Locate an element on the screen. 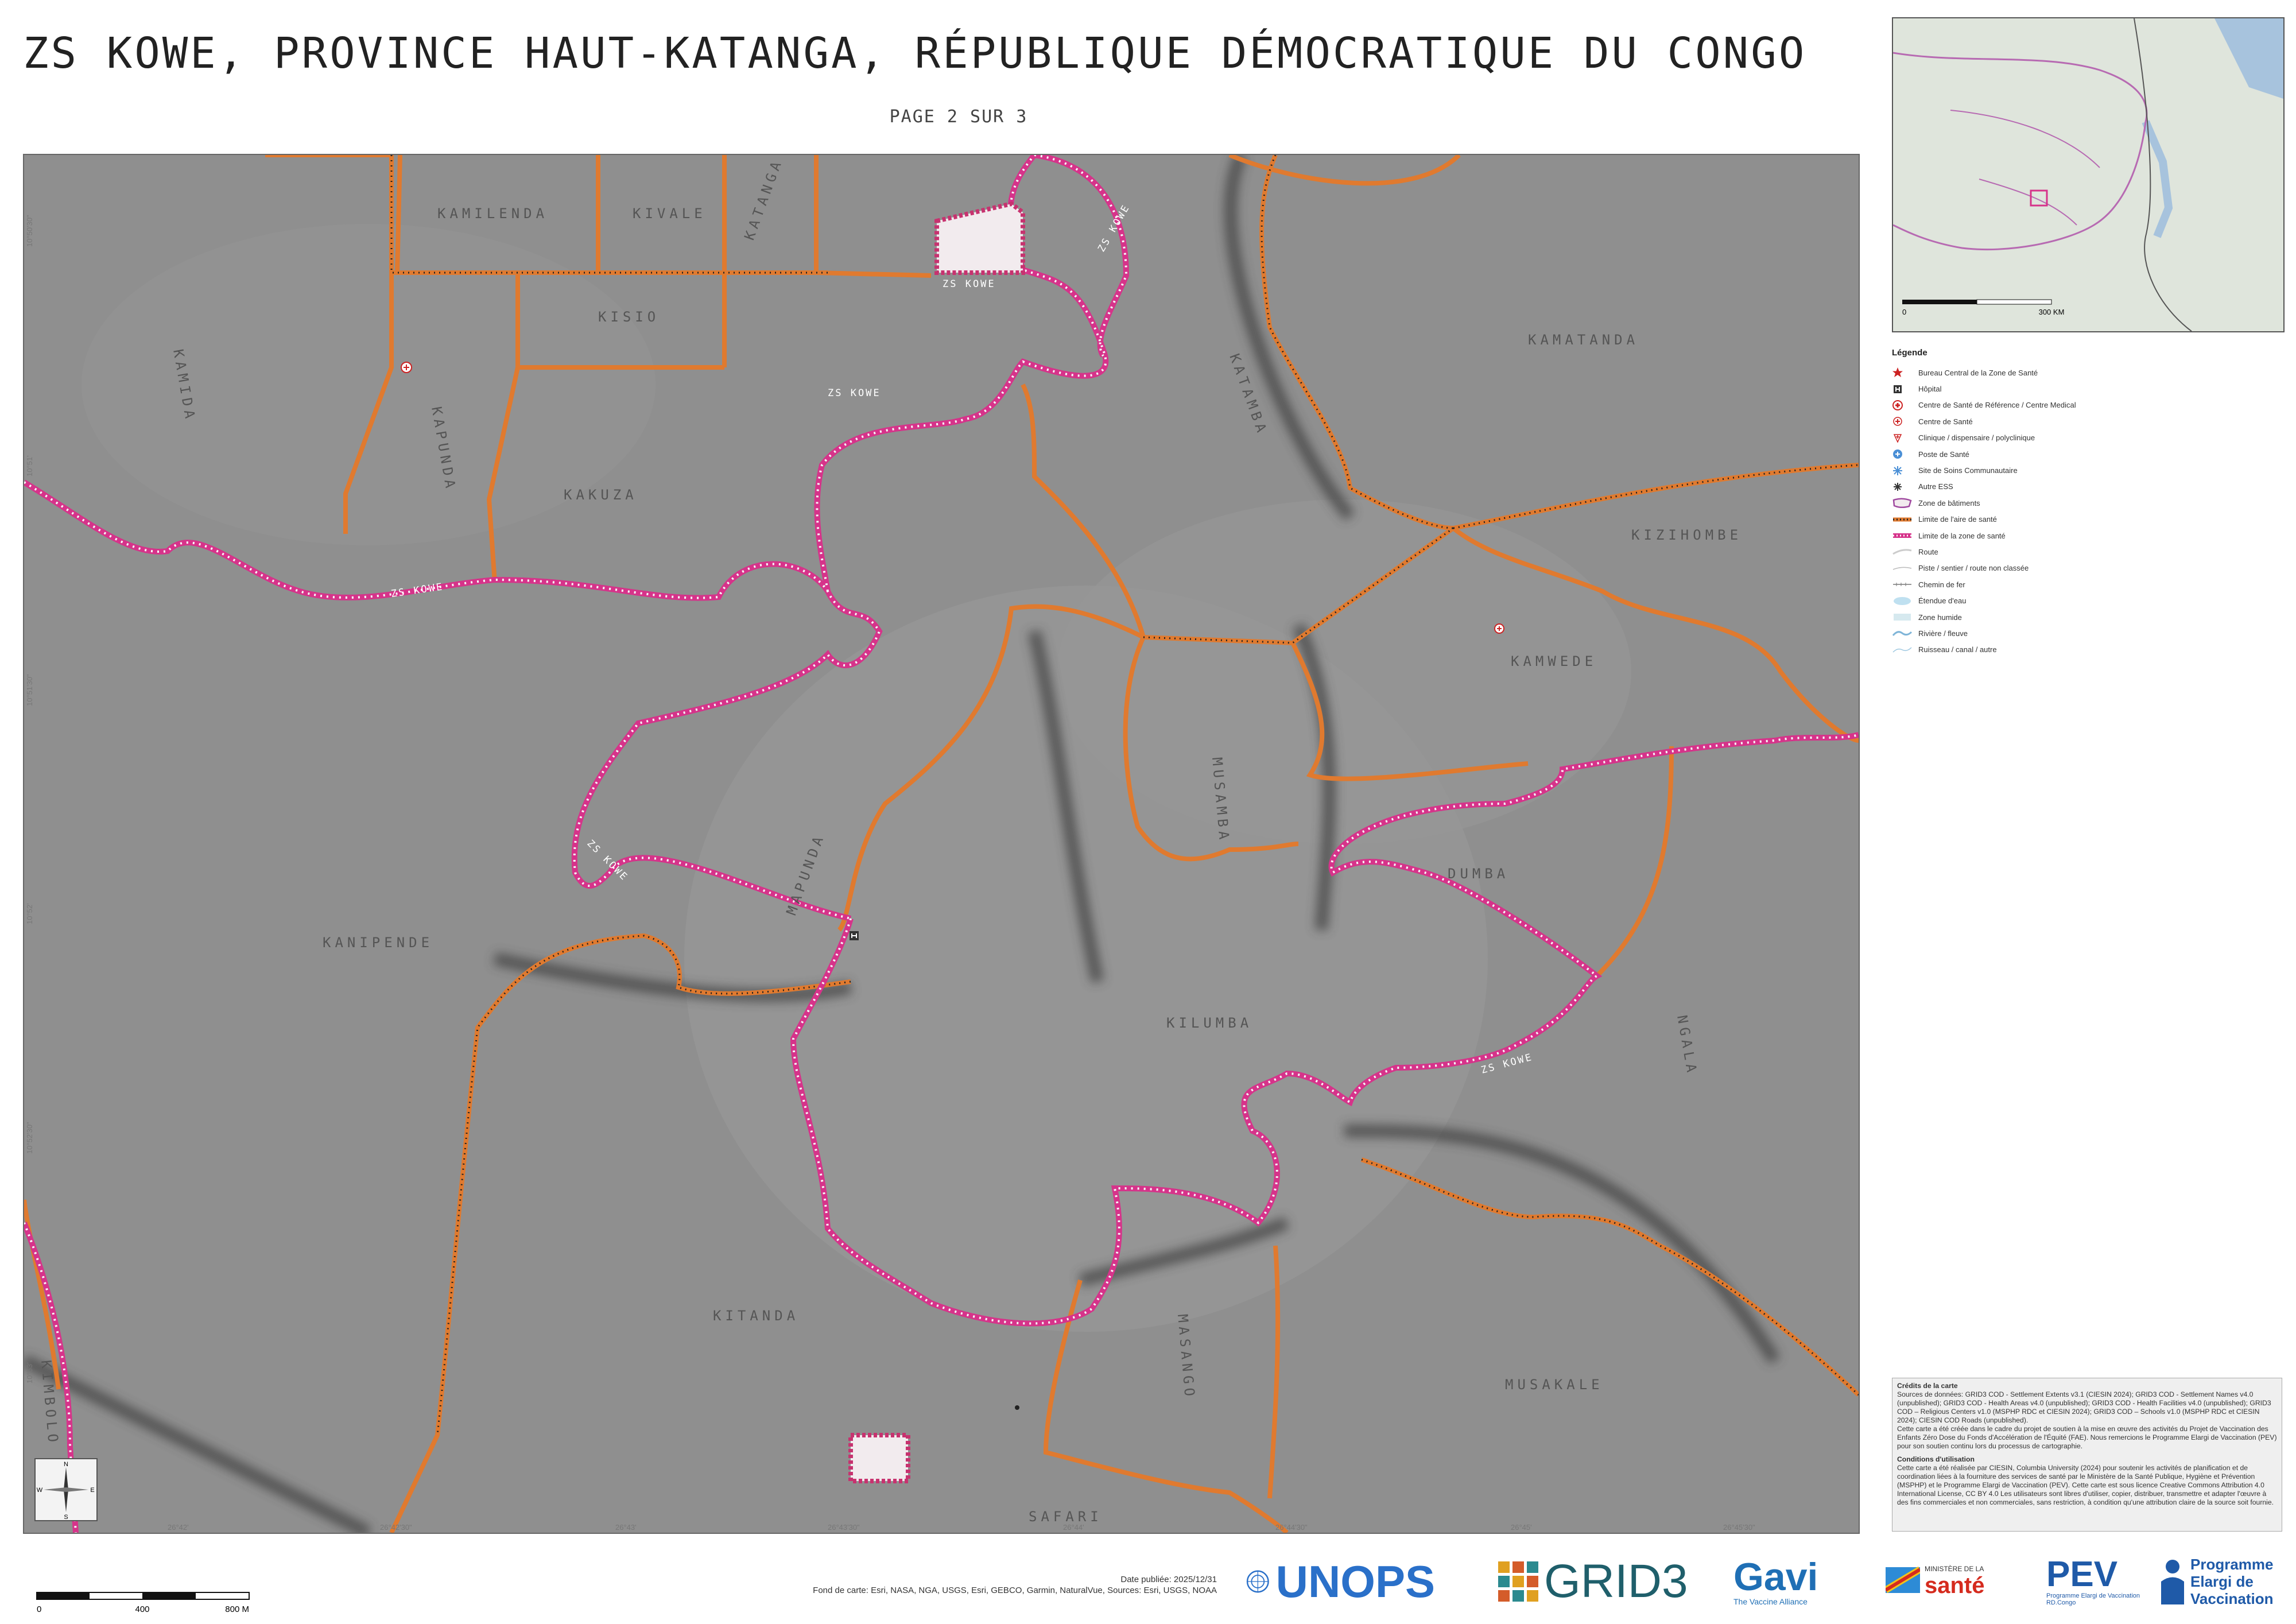  clinic-icon is located at coordinates (1905, 438).